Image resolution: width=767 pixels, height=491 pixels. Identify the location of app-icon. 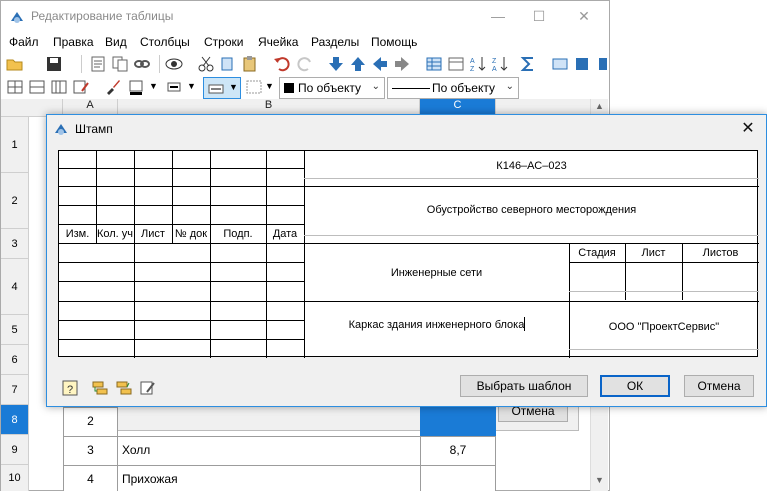
(17, 17).